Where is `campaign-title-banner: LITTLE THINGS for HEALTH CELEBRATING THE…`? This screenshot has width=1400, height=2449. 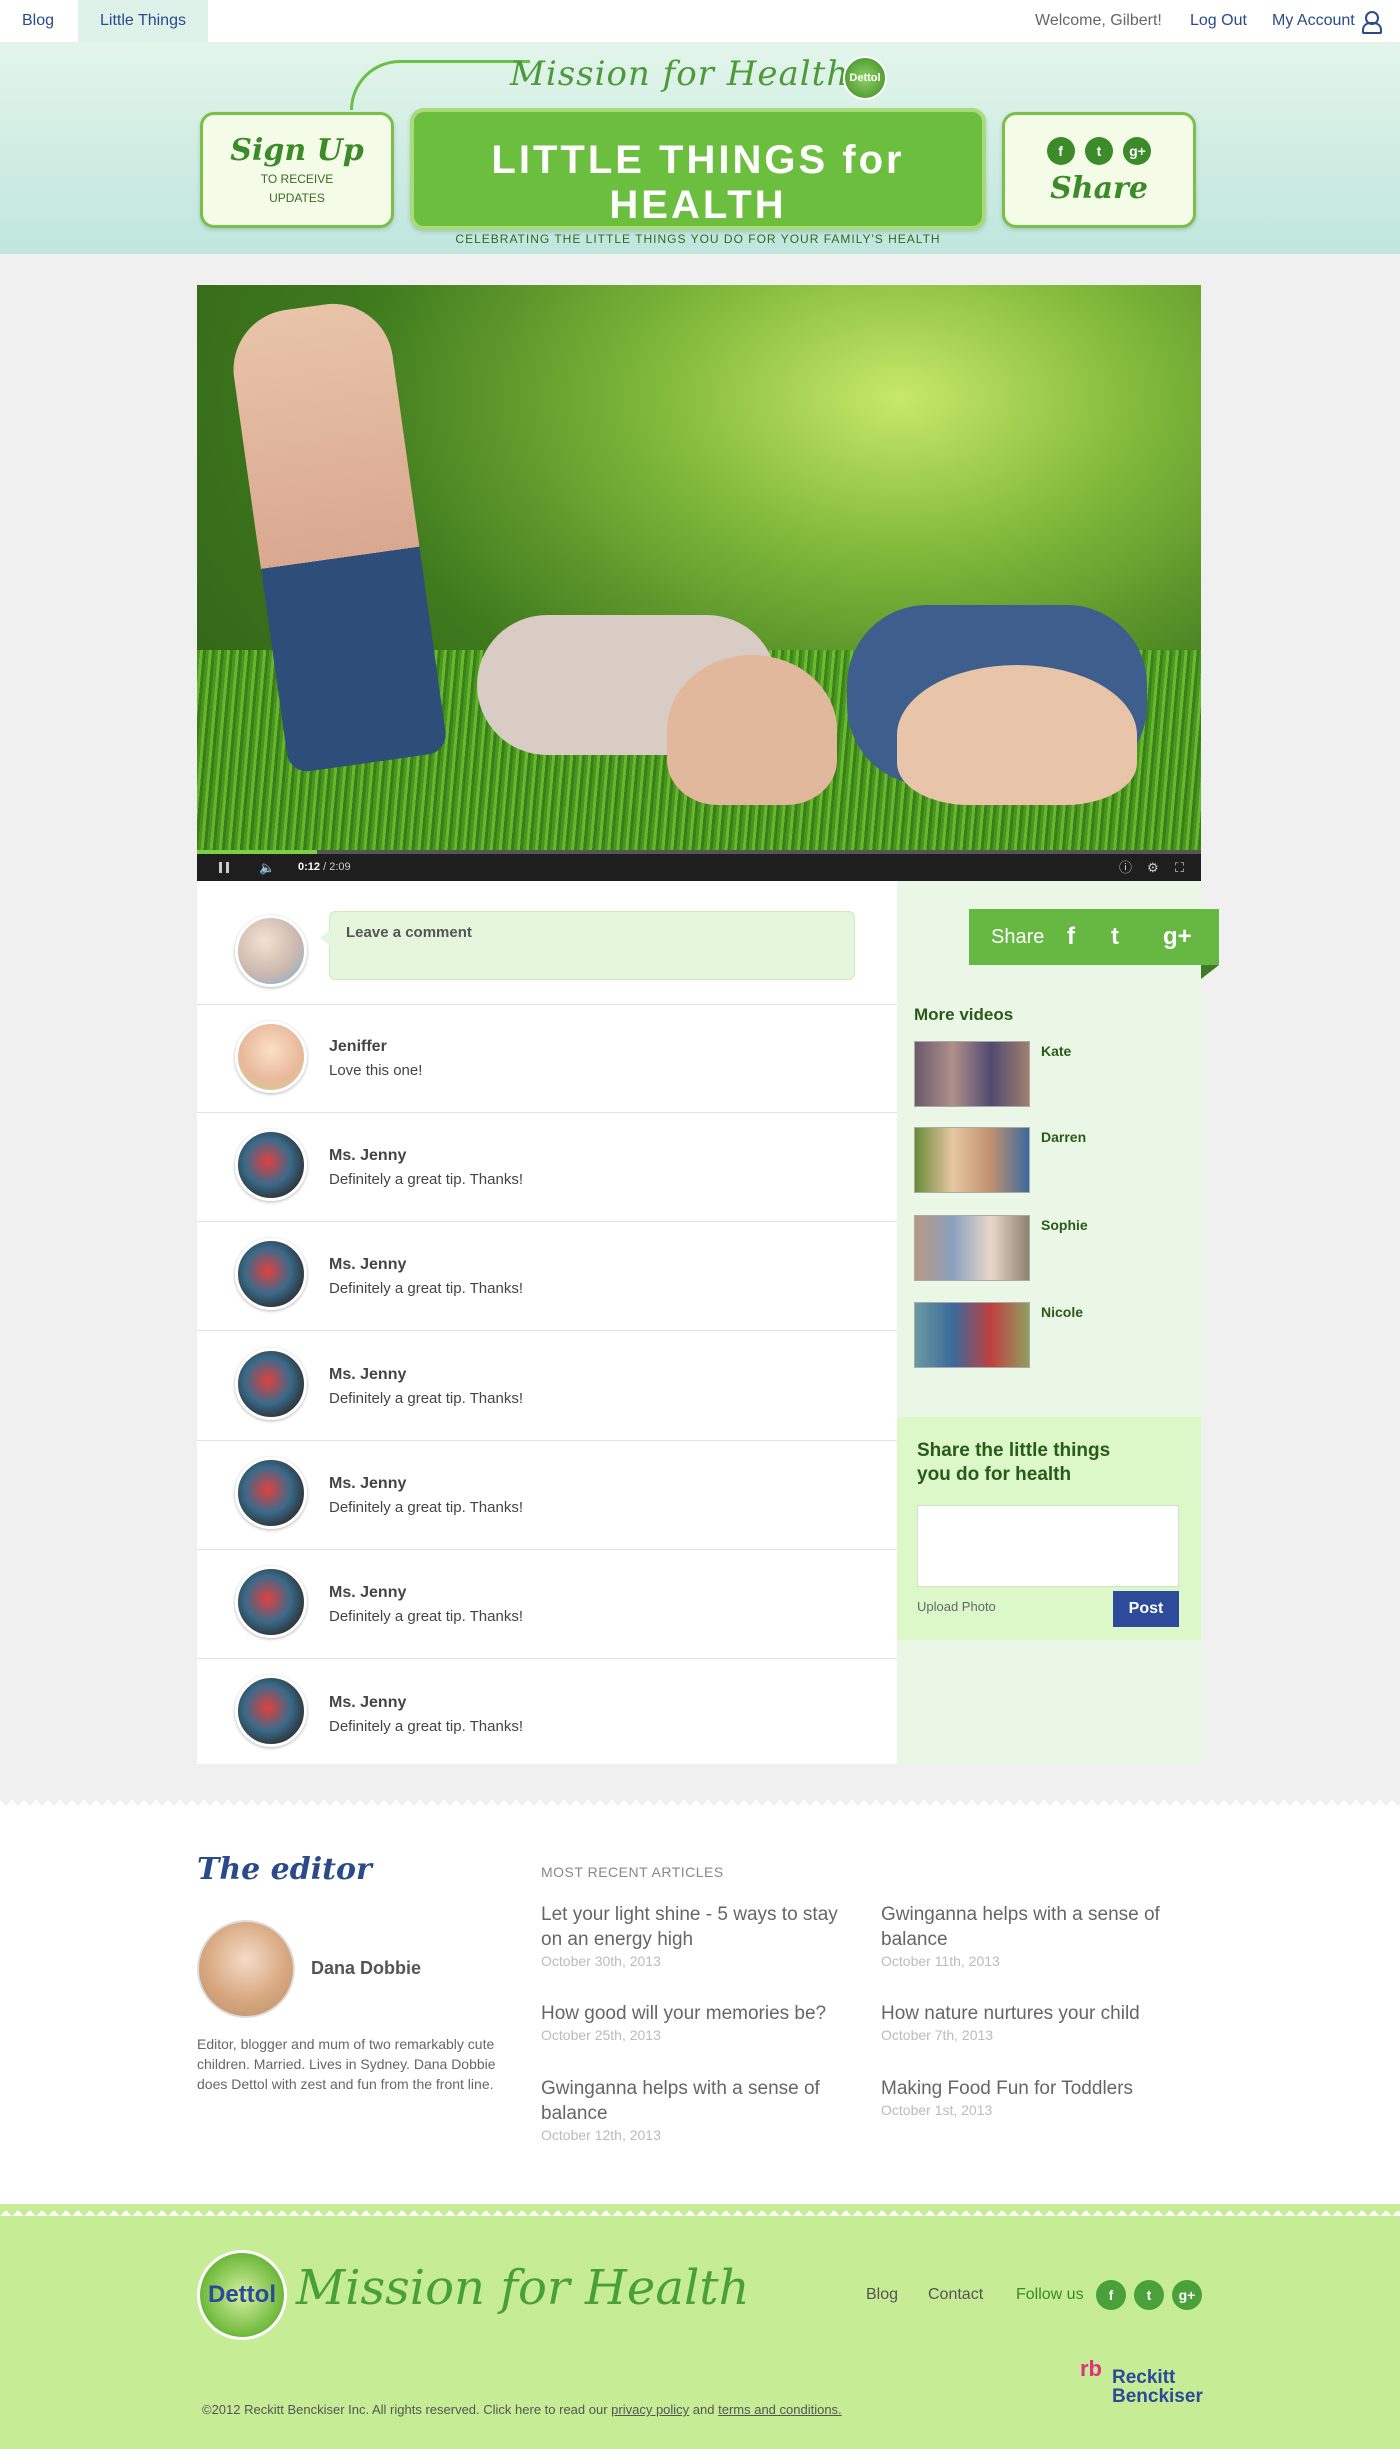 campaign-title-banner: LITTLE THINGS for HEALTH CELEBRATING THE… is located at coordinates (698, 177).